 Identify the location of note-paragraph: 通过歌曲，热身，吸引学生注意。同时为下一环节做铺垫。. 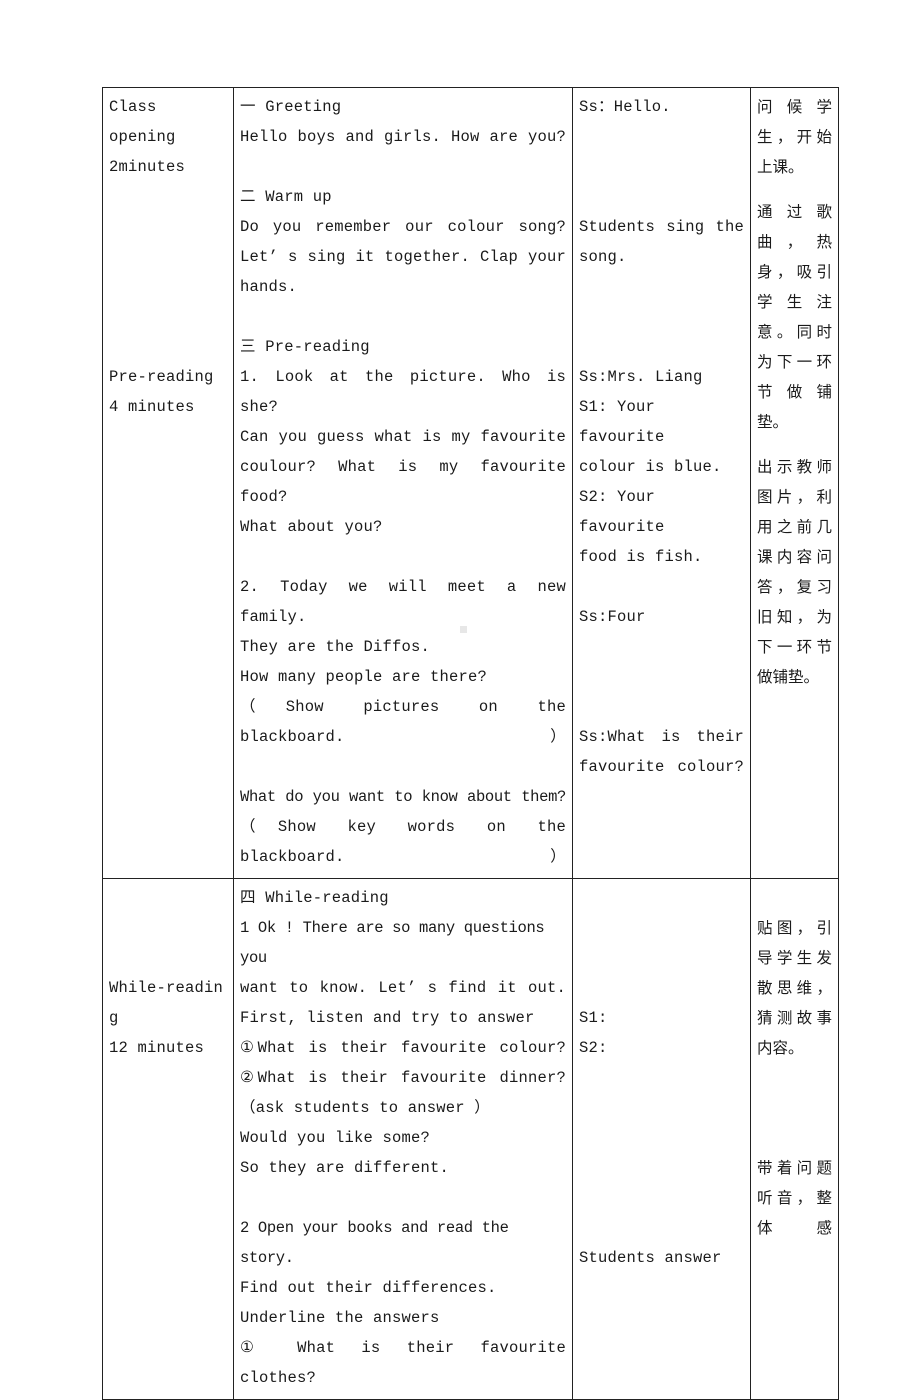
(794, 317).